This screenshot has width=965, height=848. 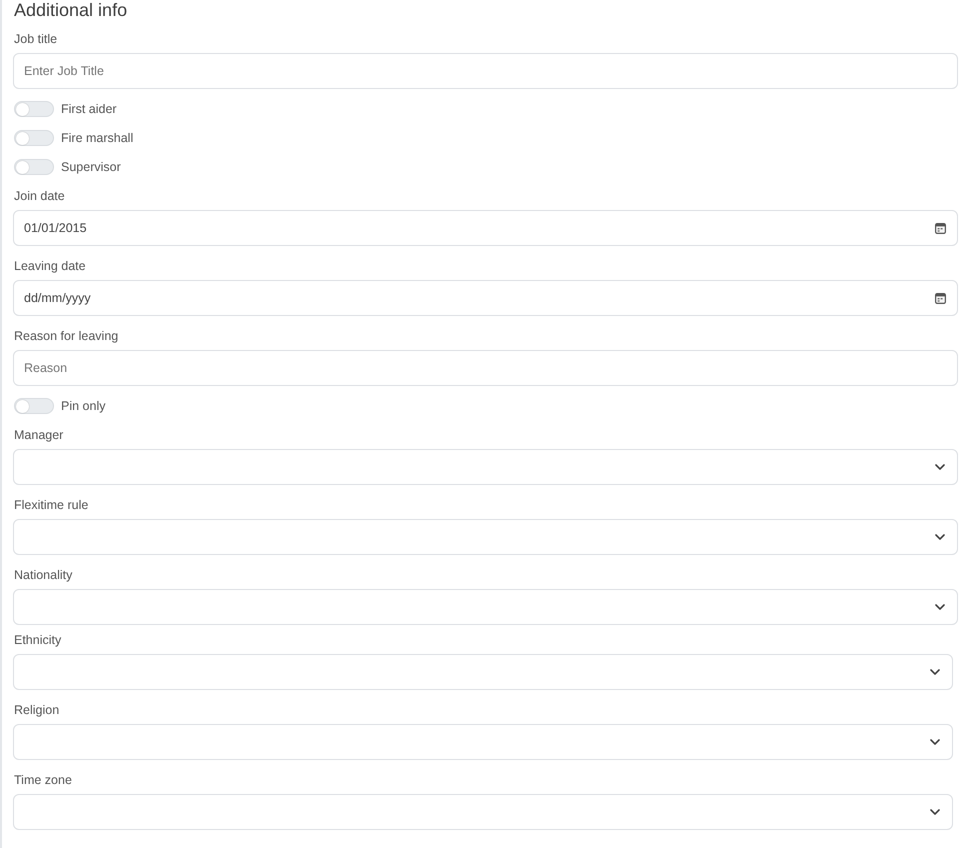 I want to click on field-label: Nationality, so click(x=42, y=575).